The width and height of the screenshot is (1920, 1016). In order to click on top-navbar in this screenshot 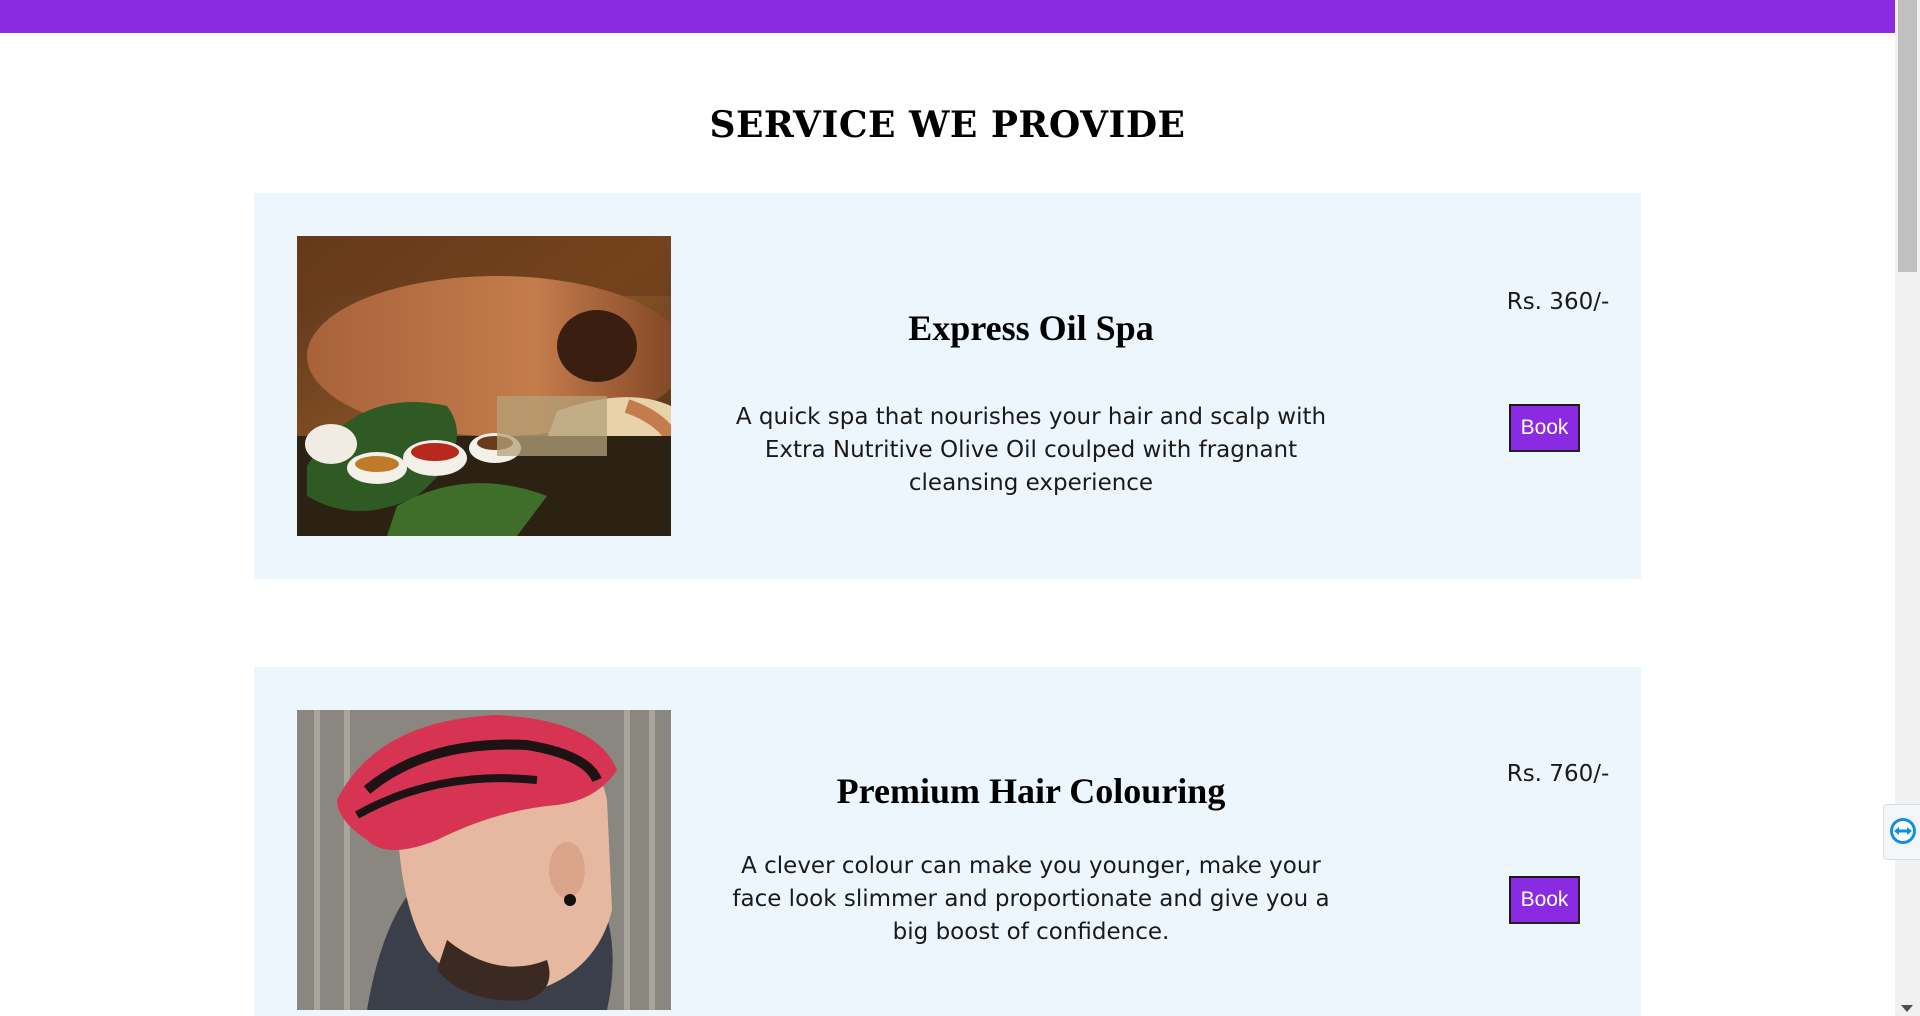, I will do `click(947, 16)`.